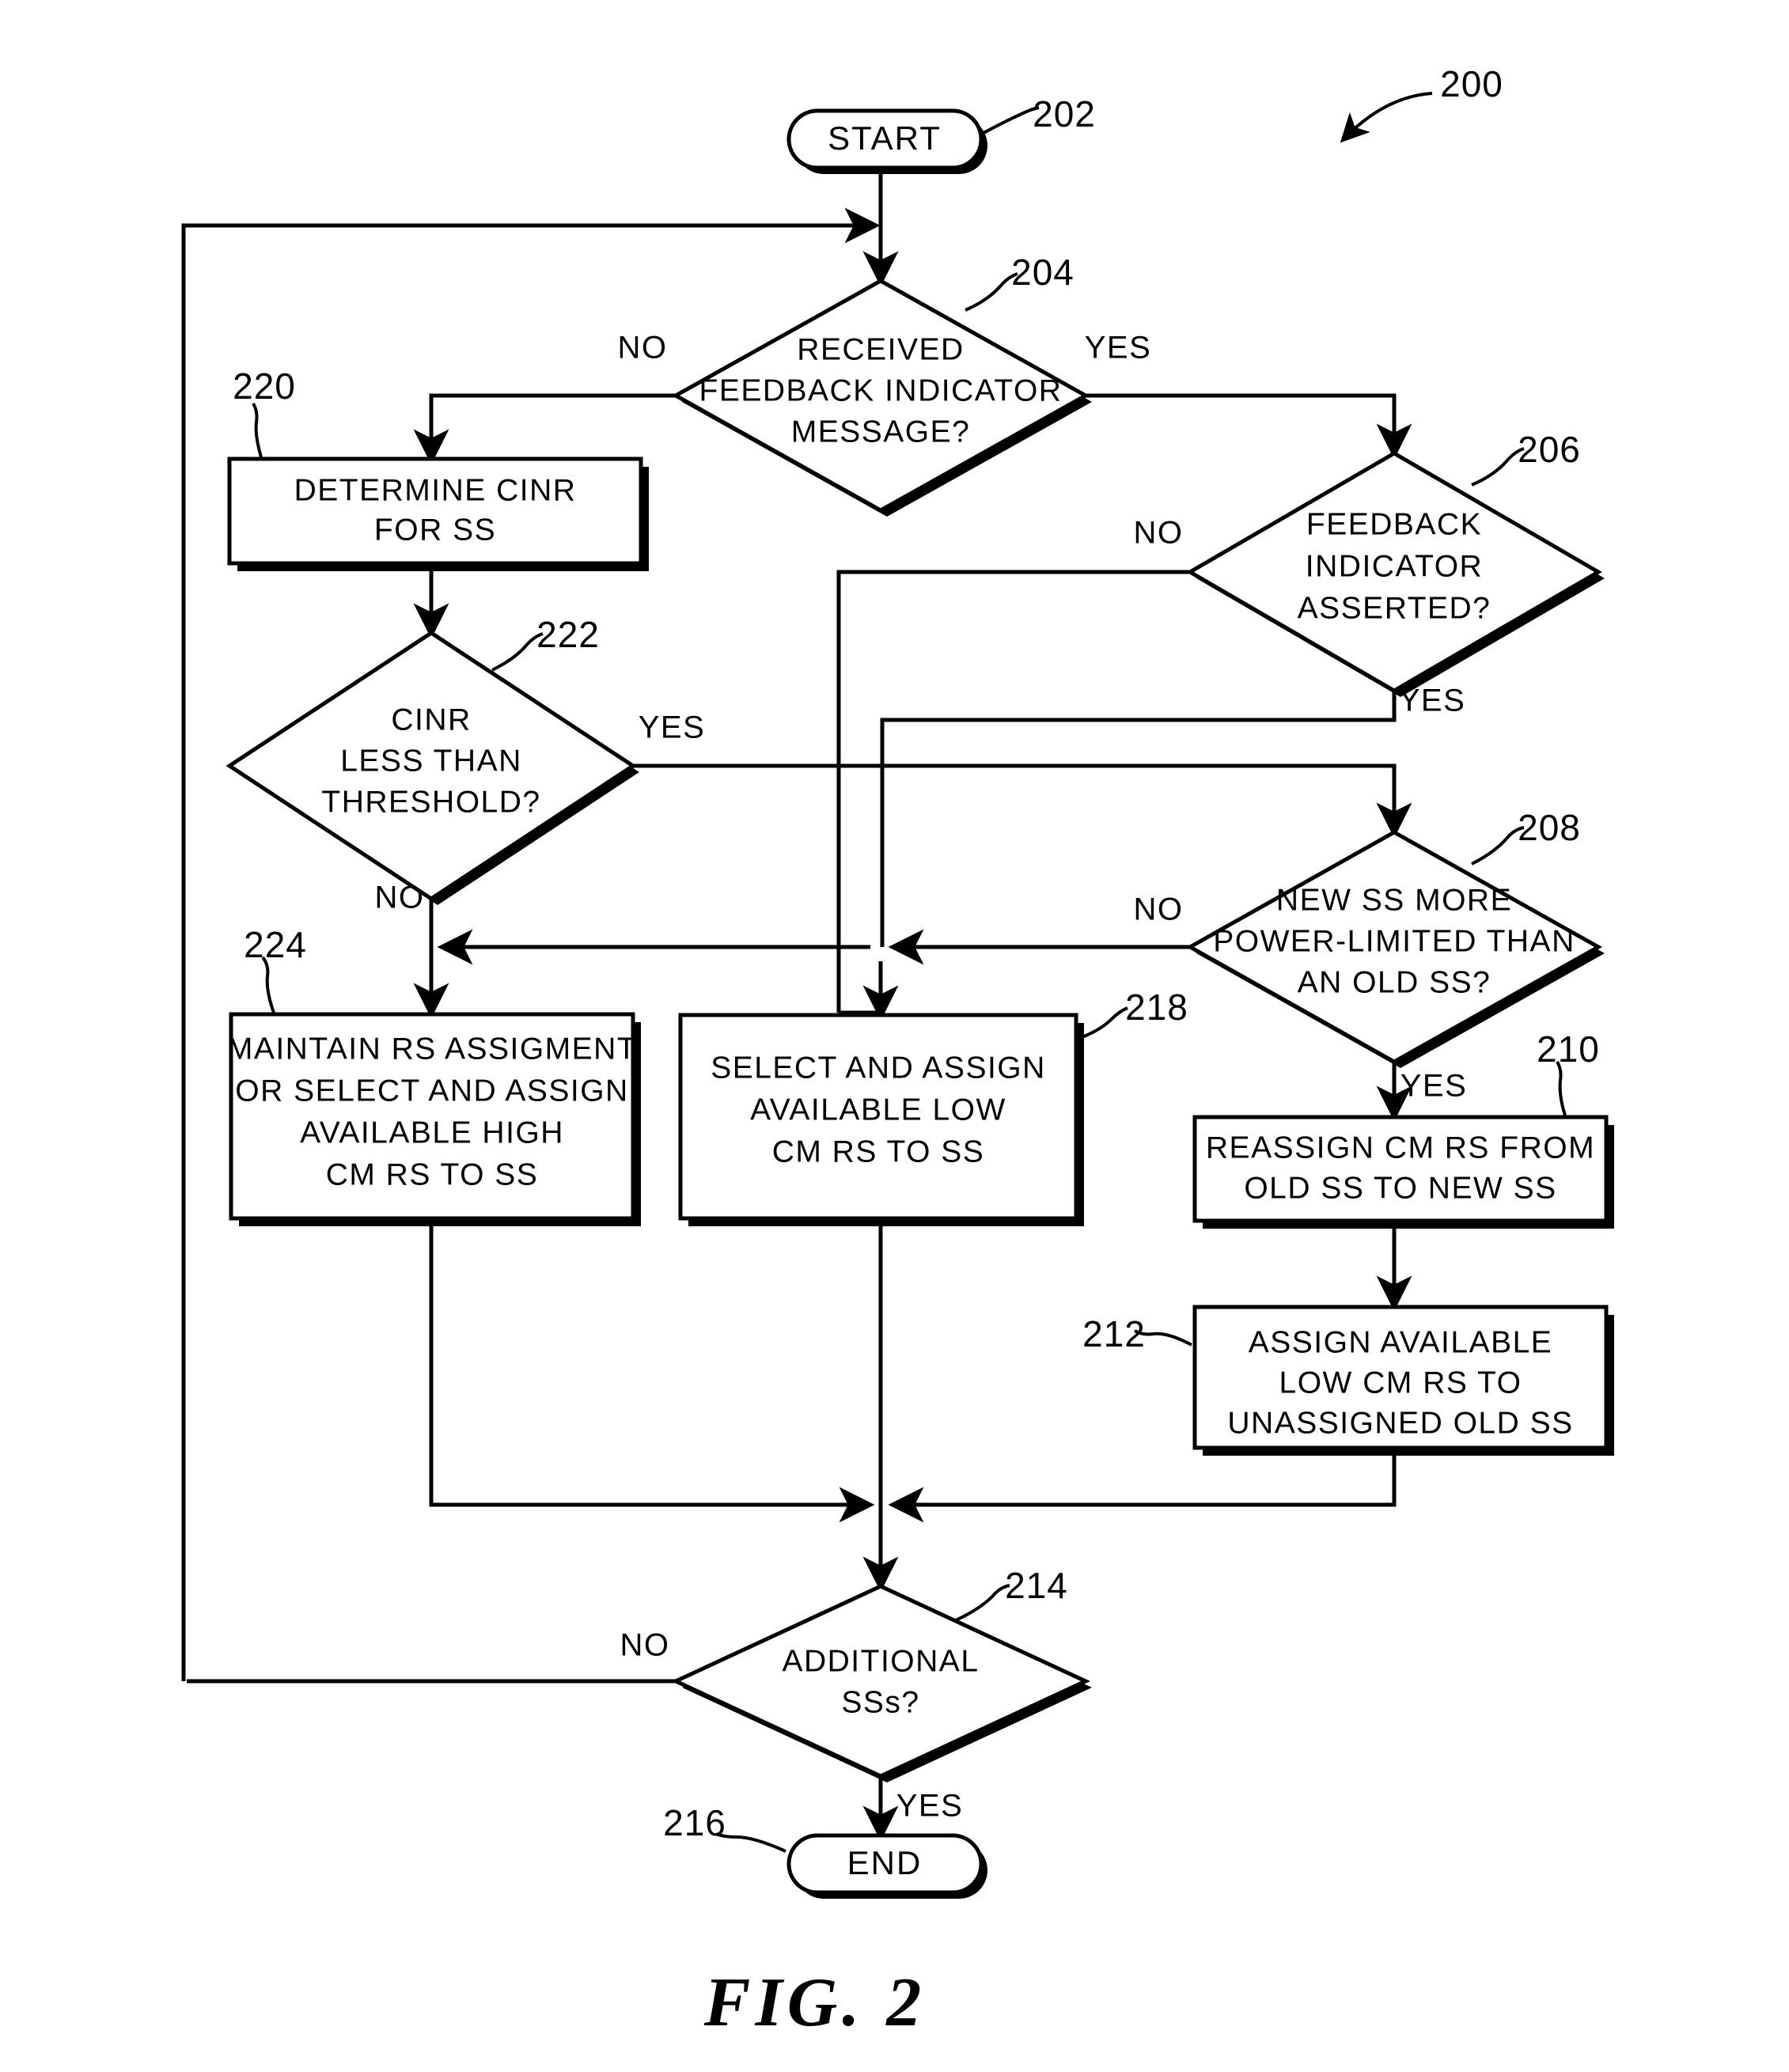 The width and height of the screenshot is (1789, 2072). Describe the element at coordinates (568, 634) in the screenshot. I see `ref-222: 222` at that location.